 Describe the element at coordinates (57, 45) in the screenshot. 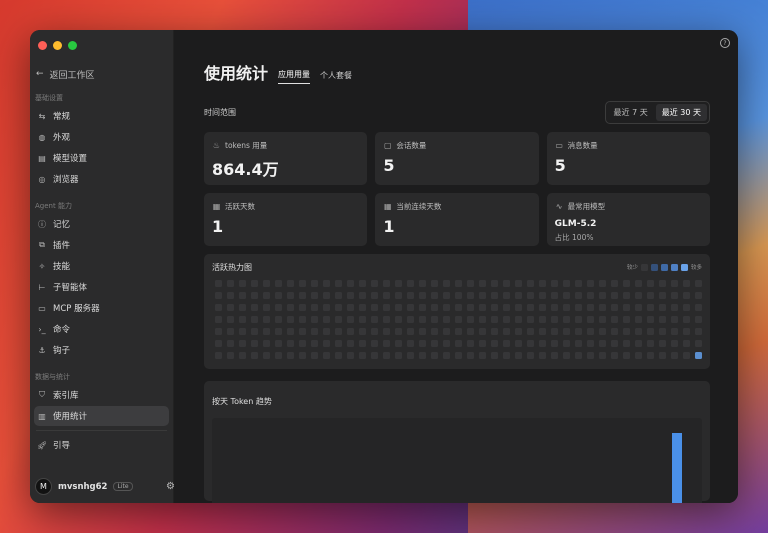

I see `minimize-window-button` at that location.